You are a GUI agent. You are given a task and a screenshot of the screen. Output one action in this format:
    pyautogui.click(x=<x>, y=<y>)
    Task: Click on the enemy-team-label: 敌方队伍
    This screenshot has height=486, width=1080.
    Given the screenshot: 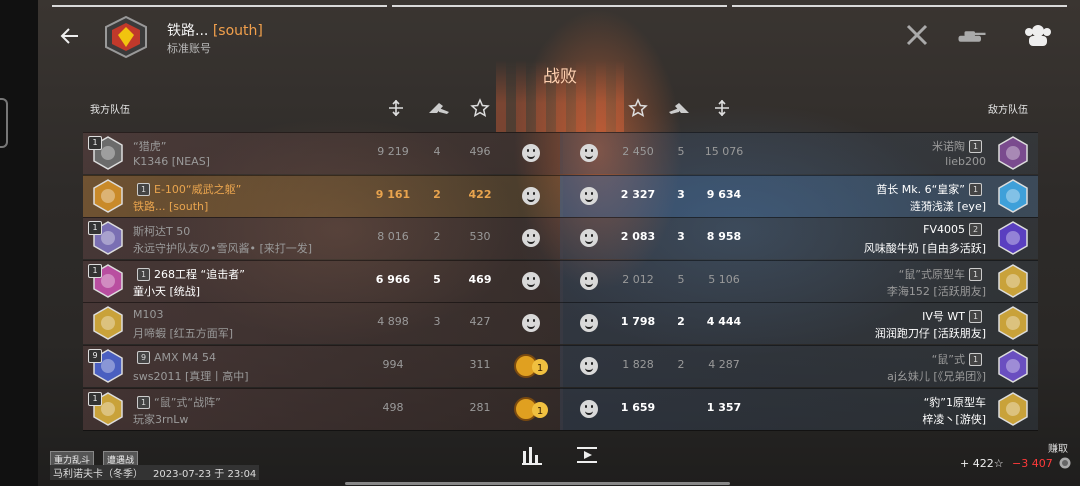 What is the action you would take?
    pyautogui.click(x=1008, y=110)
    